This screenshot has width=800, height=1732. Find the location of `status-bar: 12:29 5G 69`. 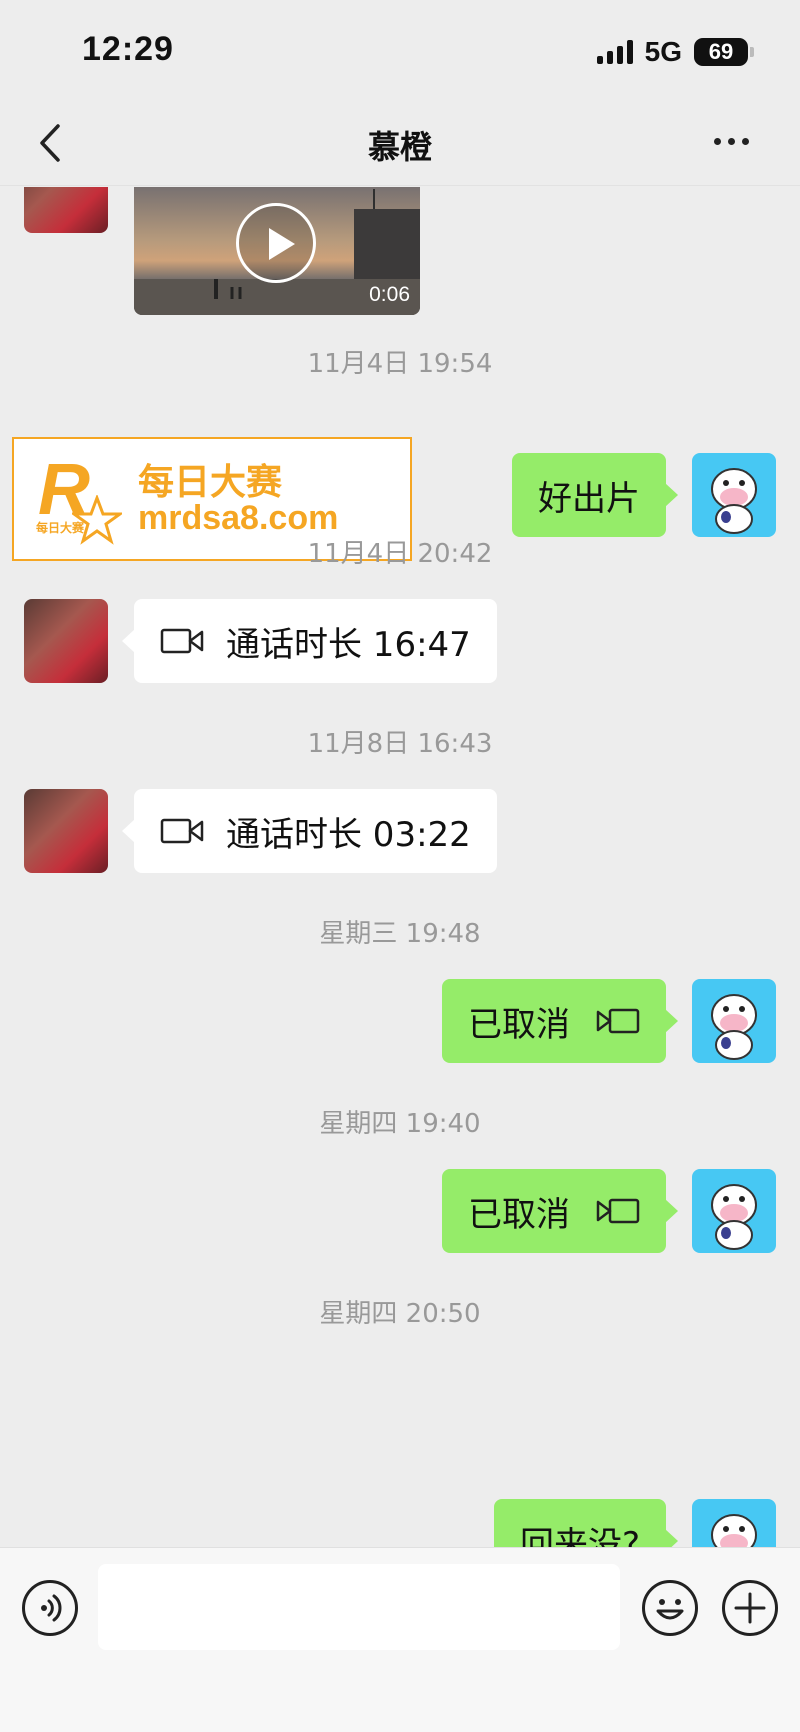

status-bar: 12:29 5G 69 is located at coordinates (400, 50).